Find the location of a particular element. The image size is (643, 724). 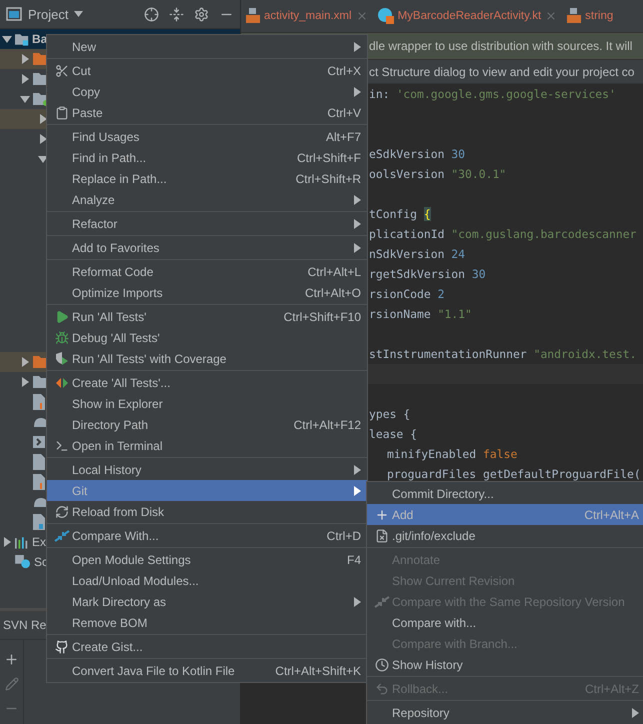

code-line: ypes { is located at coordinates (389, 414).